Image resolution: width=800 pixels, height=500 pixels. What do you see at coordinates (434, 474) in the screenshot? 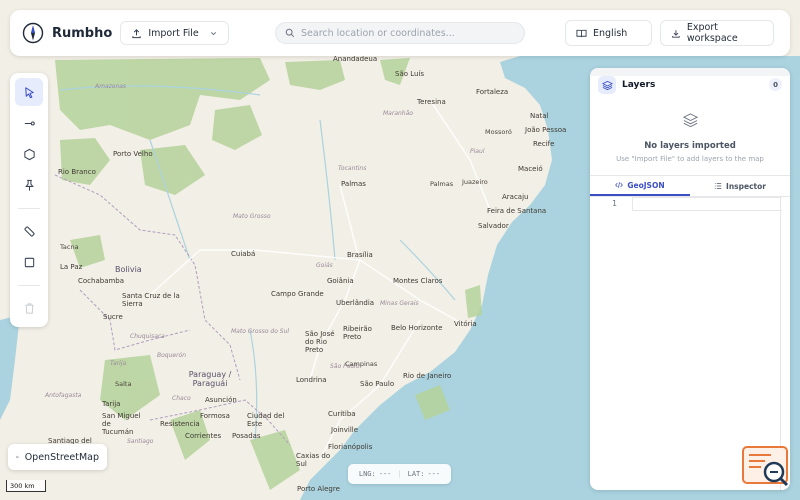
I see `lat-value: ---` at bounding box center [434, 474].